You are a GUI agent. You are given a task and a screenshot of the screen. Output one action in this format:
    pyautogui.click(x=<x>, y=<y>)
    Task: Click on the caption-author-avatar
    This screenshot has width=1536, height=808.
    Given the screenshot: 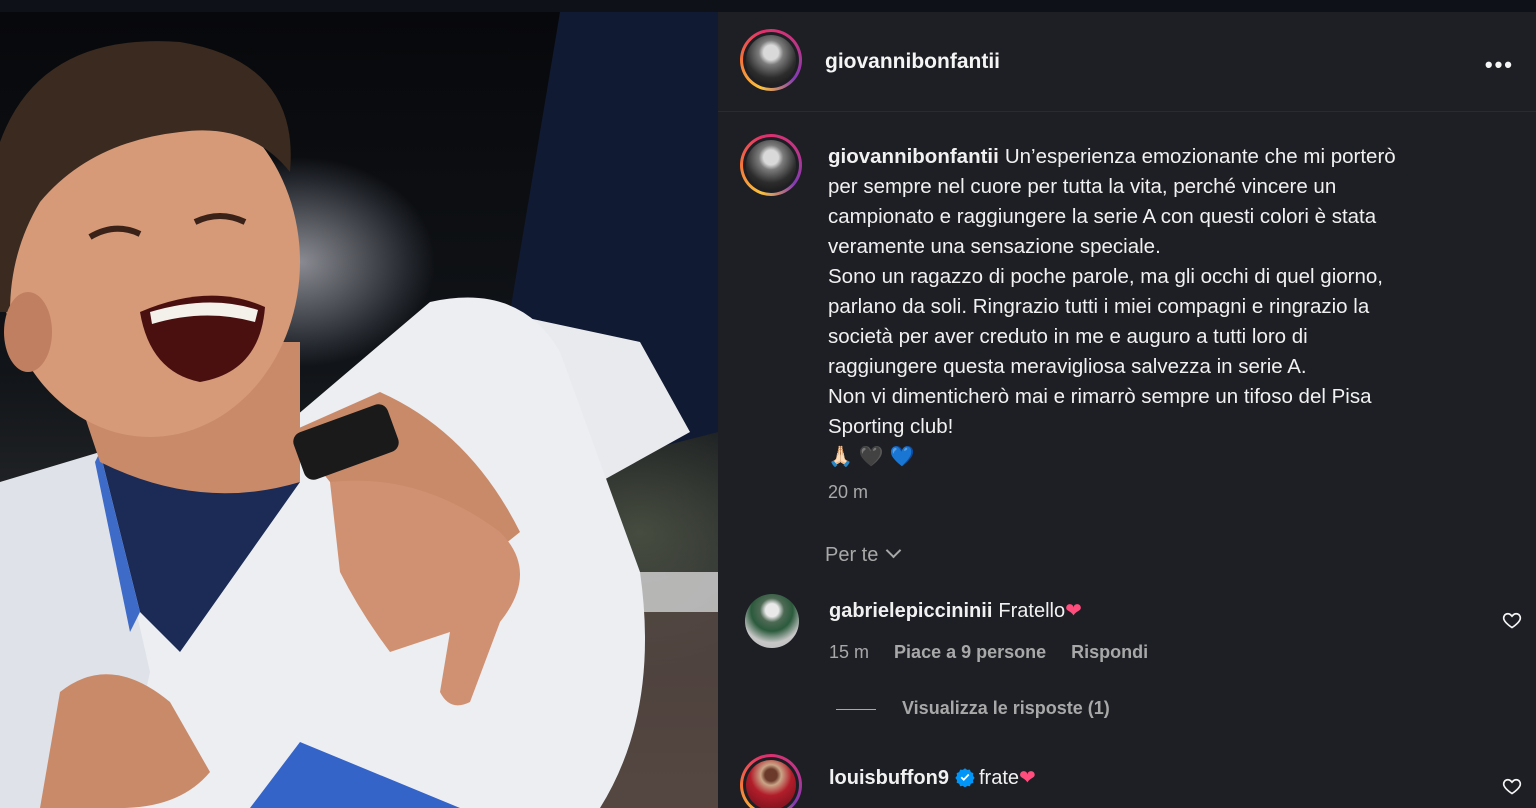 What is the action you would take?
    pyautogui.click(x=771, y=165)
    